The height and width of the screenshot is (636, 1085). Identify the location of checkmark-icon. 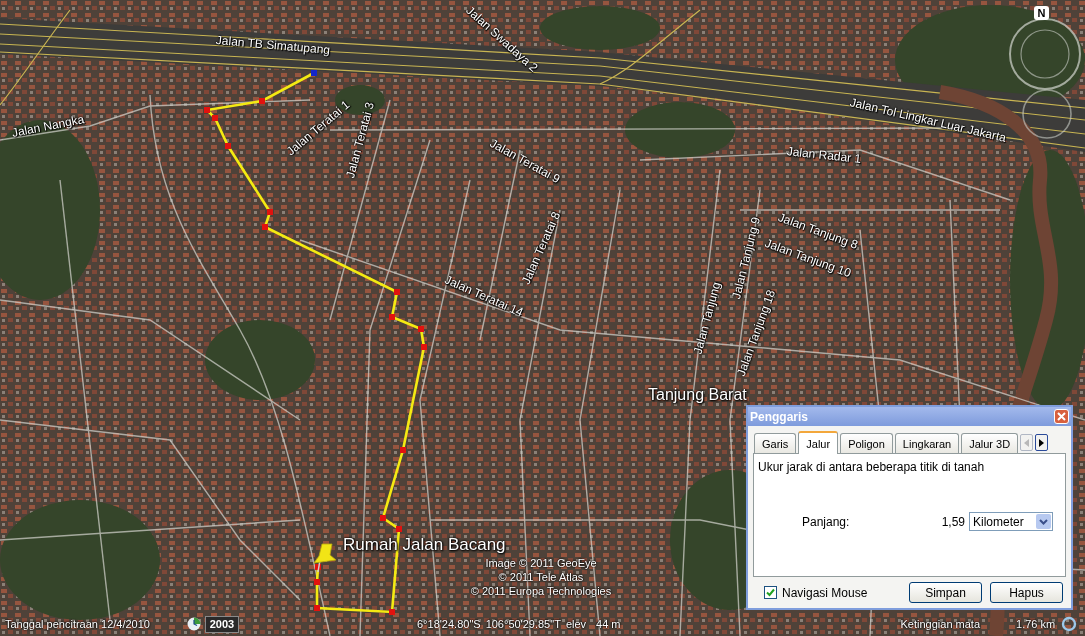
(770, 592).